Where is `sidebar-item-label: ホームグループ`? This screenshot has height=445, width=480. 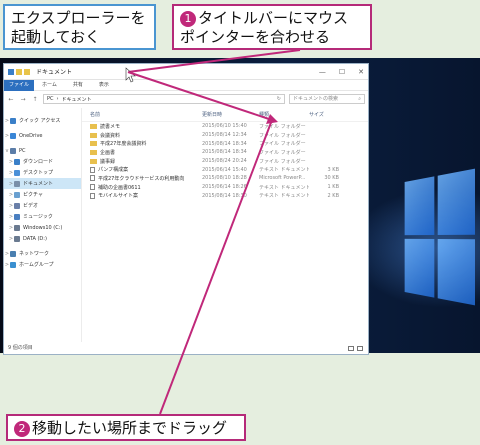 sidebar-item-label: ホームグループ is located at coordinates (36, 265).